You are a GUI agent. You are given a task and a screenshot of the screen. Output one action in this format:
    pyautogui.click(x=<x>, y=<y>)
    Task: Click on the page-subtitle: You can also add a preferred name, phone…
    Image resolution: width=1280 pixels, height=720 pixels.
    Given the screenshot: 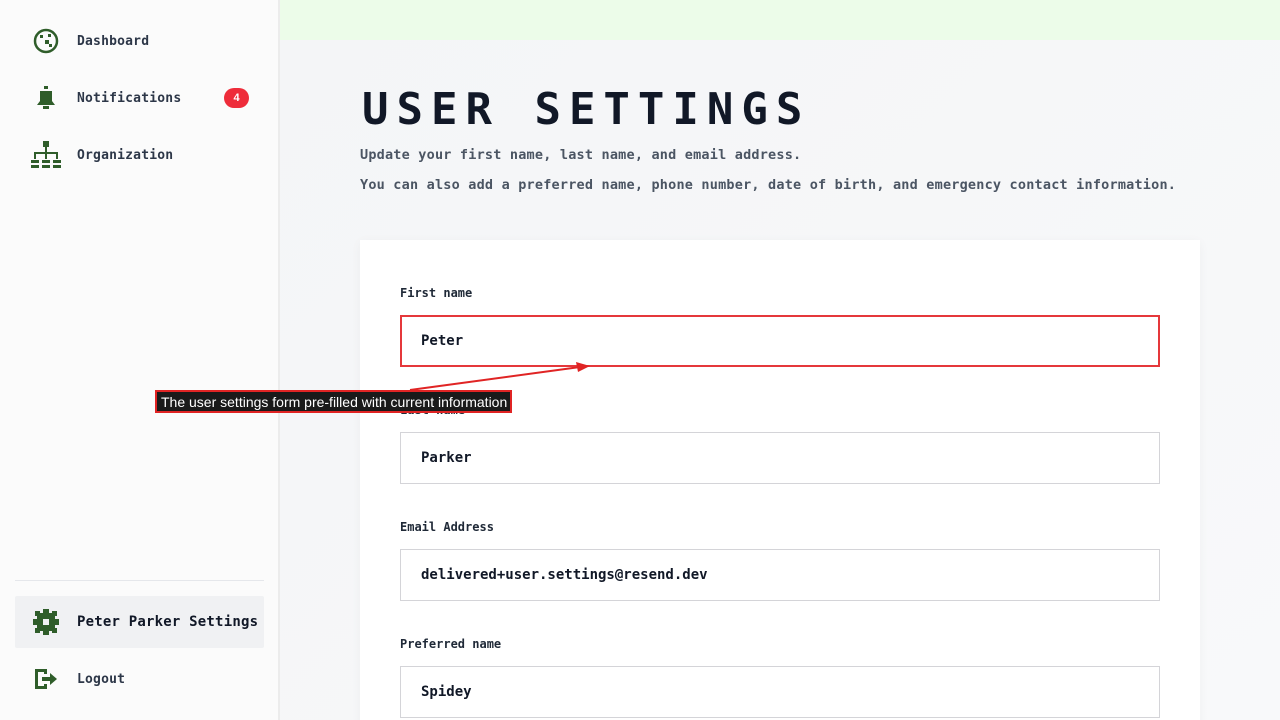 What is the action you would take?
    pyautogui.click(x=768, y=185)
    